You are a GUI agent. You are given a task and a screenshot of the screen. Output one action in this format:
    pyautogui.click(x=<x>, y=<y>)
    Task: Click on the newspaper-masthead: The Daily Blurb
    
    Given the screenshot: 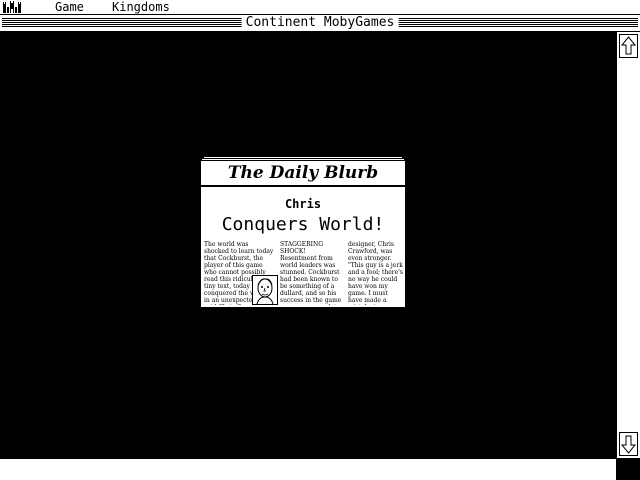 What is the action you would take?
    pyautogui.click(x=303, y=173)
    